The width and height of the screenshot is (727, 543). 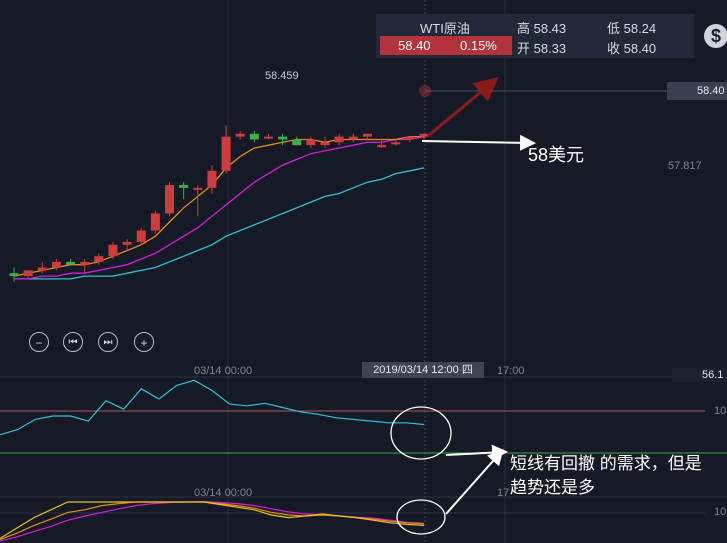 I want to click on osc1-line, so click(x=212, y=407).